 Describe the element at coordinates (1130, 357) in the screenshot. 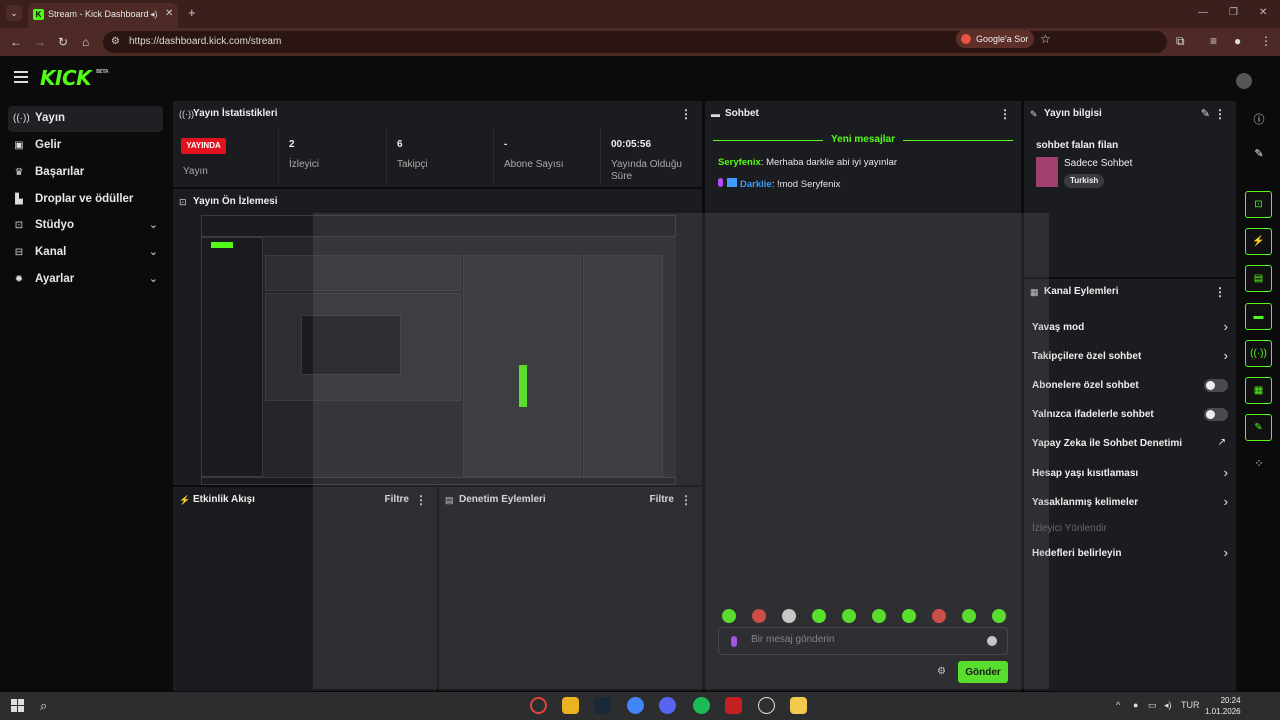

I see `followers-only-row: Takipçilere özel sohbet ›` at that location.